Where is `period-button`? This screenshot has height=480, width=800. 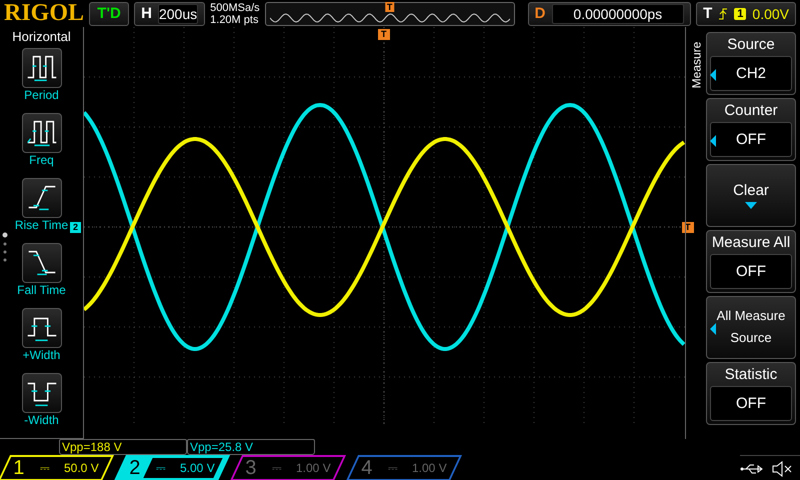
period-button is located at coordinates (42, 68).